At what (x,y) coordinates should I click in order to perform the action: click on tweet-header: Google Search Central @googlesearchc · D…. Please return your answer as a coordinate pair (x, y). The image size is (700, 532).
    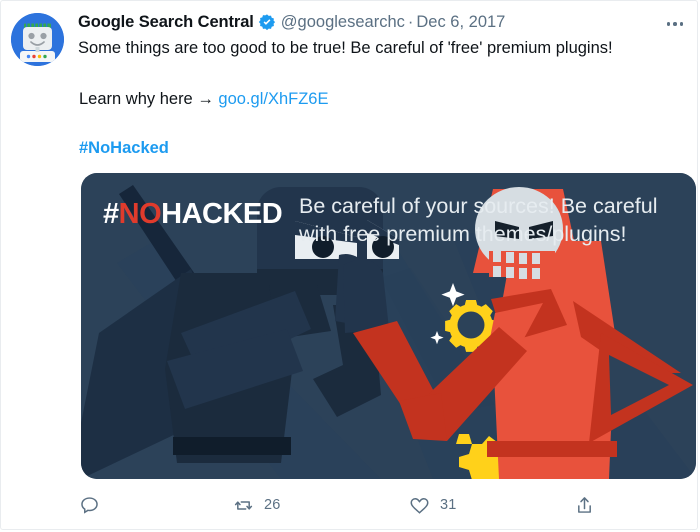
    Looking at the image, I should click on (349, 40).